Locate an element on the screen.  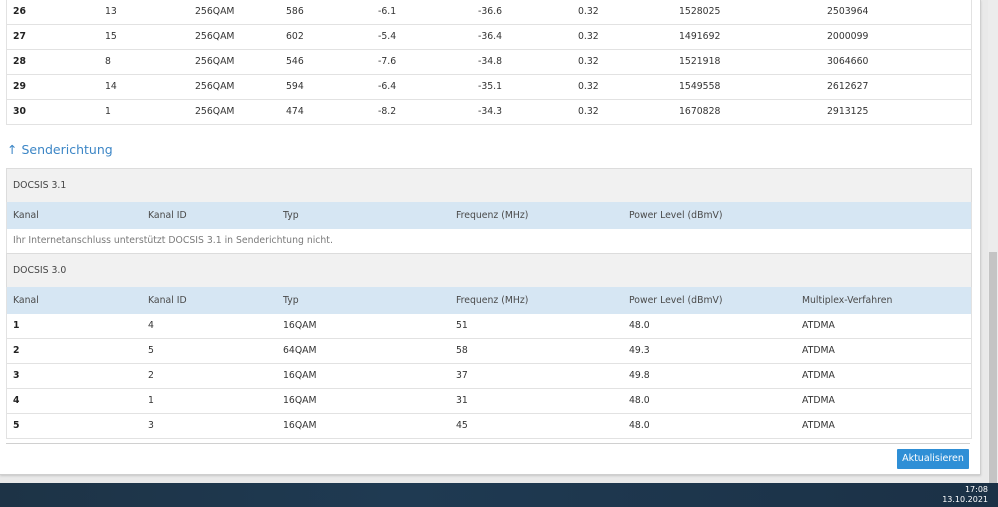
ds-cell-uncorrected: 2503964 is located at coordinates (848, 11).